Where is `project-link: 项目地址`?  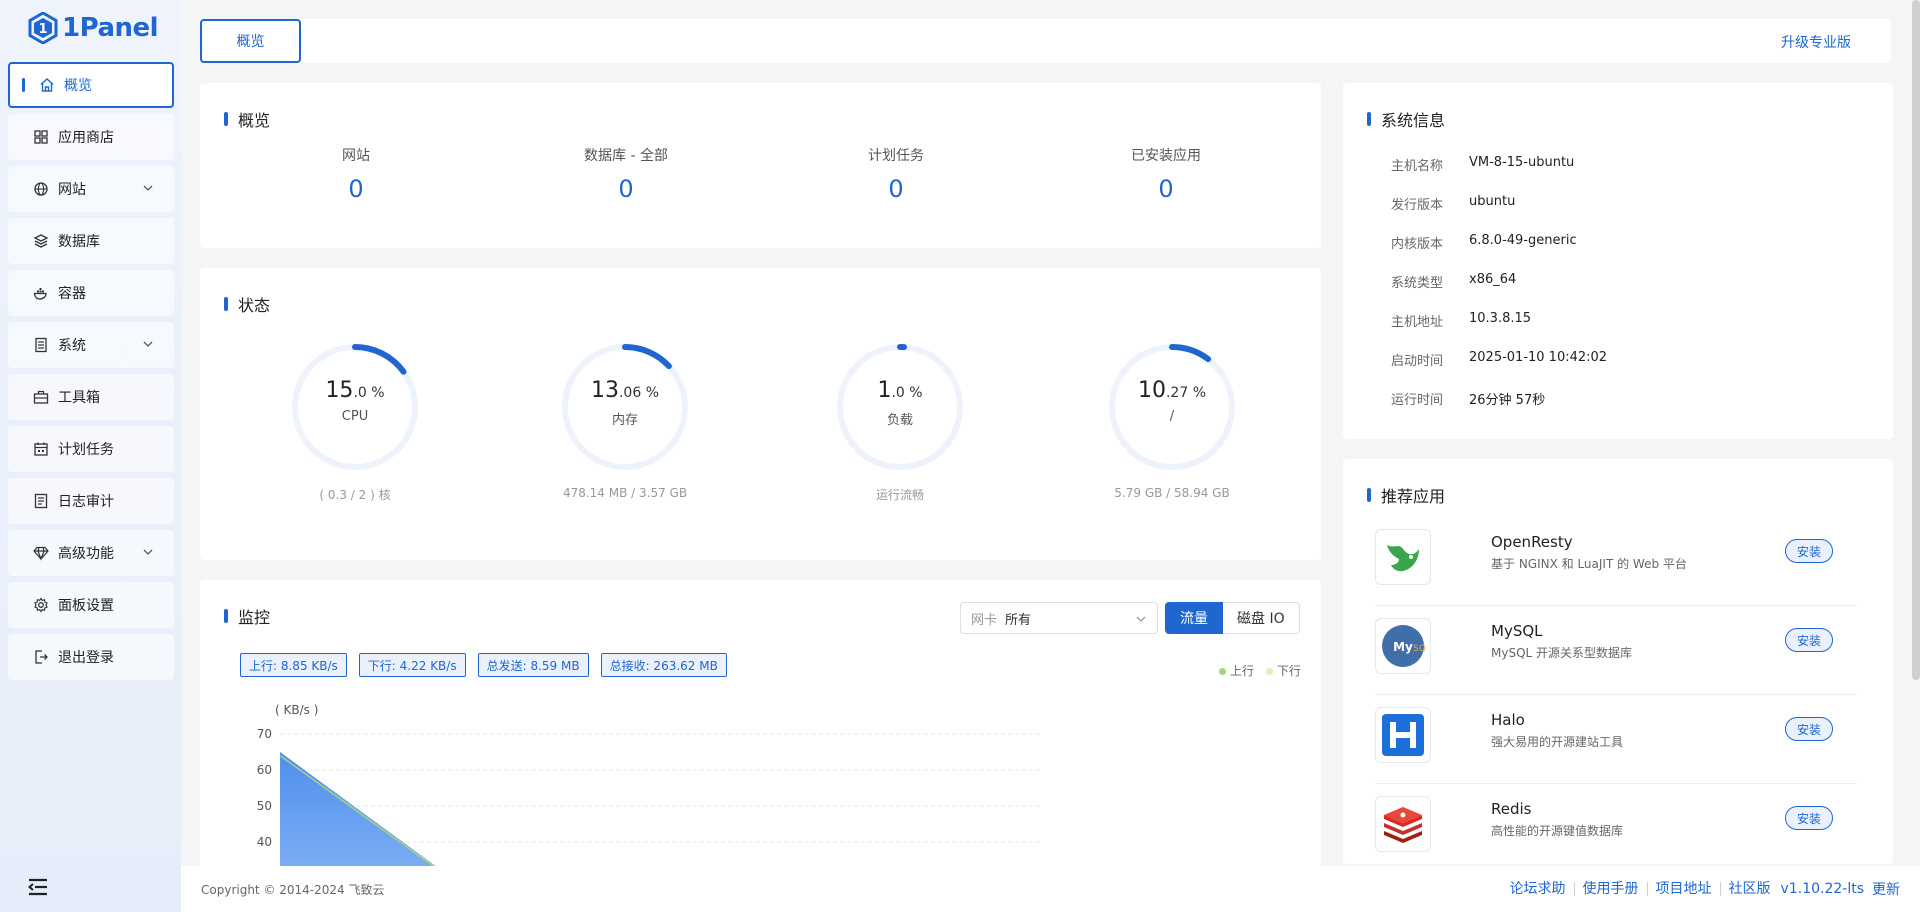 project-link: 项目地址 is located at coordinates (1684, 889).